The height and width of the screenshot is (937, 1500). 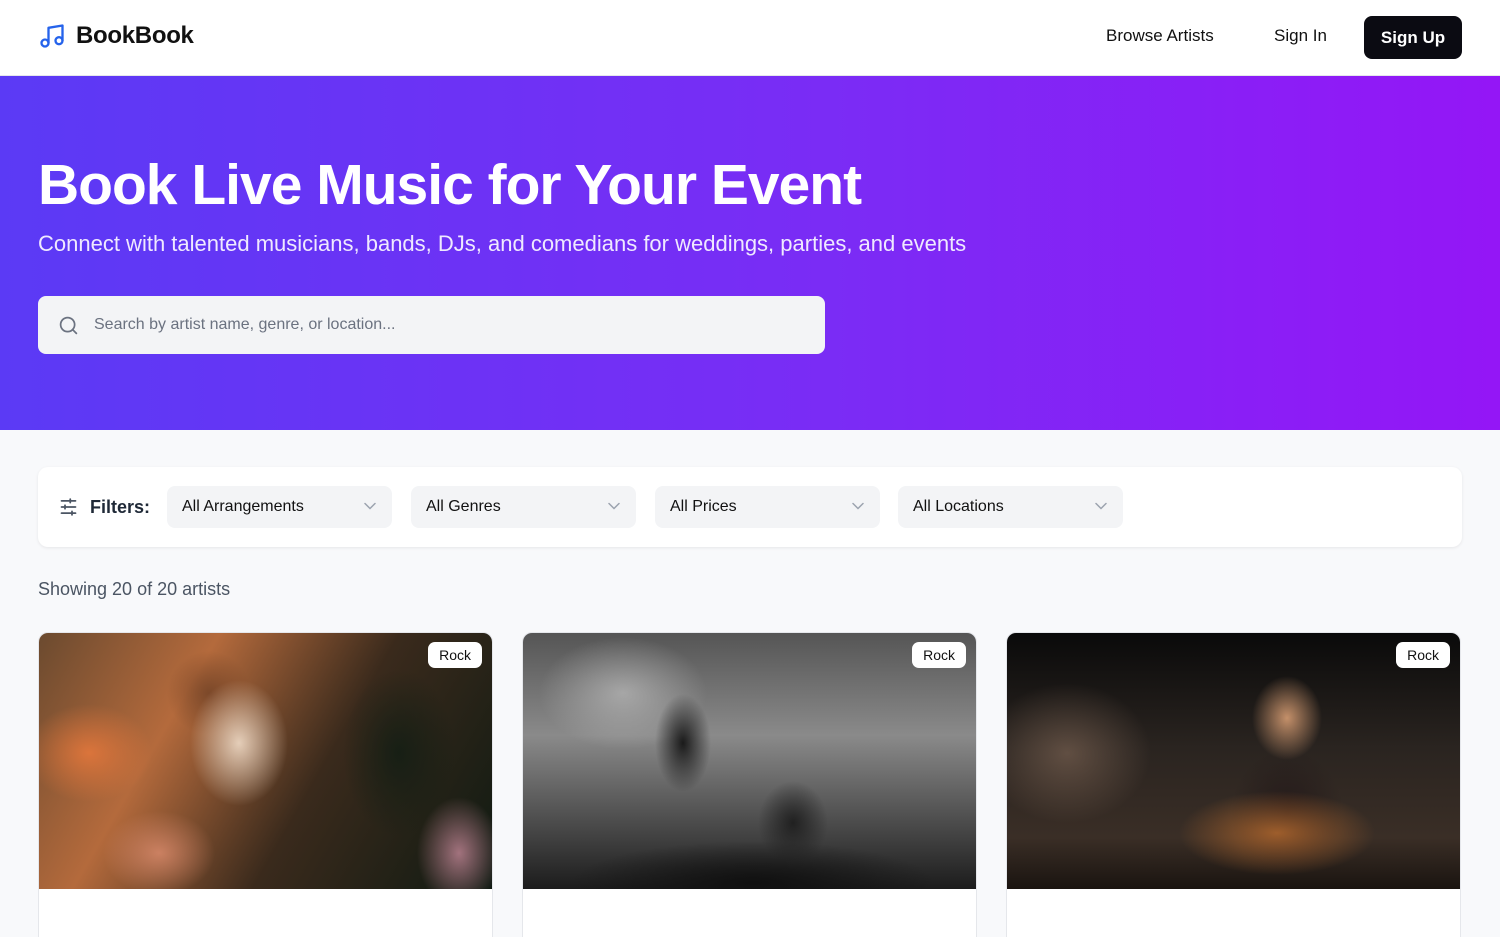 What do you see at coordinates (958, 506) in the screenshot?
I see `location-select-value: All Locations` at bounding box center [958, 506].